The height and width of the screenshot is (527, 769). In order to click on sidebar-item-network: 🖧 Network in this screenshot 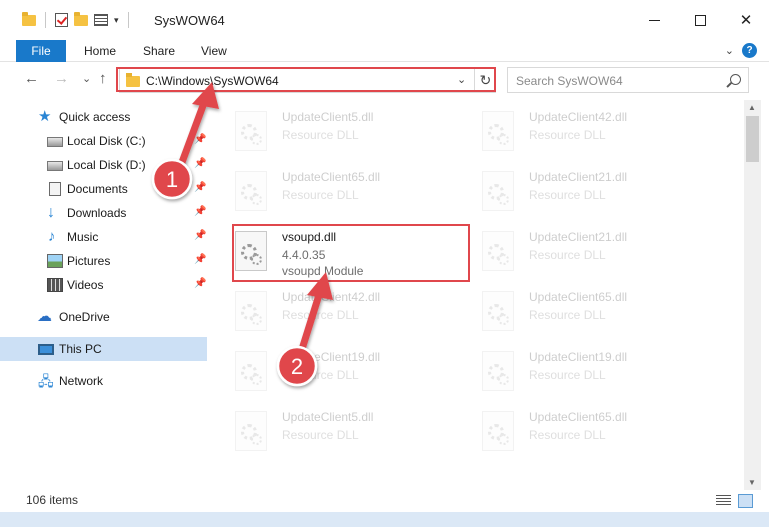, I will do `click(103, 381)`.